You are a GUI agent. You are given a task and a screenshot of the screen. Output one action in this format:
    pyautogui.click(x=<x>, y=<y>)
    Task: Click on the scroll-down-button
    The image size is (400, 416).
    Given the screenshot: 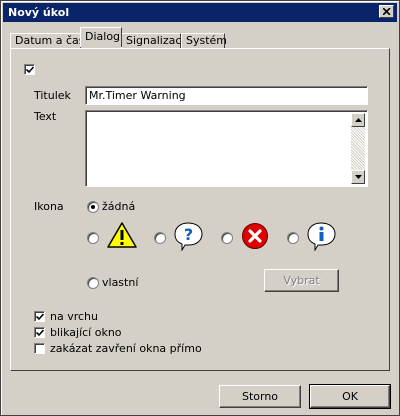 What is the action you would take?
    pyautogui.click(x=358, y=177)
    